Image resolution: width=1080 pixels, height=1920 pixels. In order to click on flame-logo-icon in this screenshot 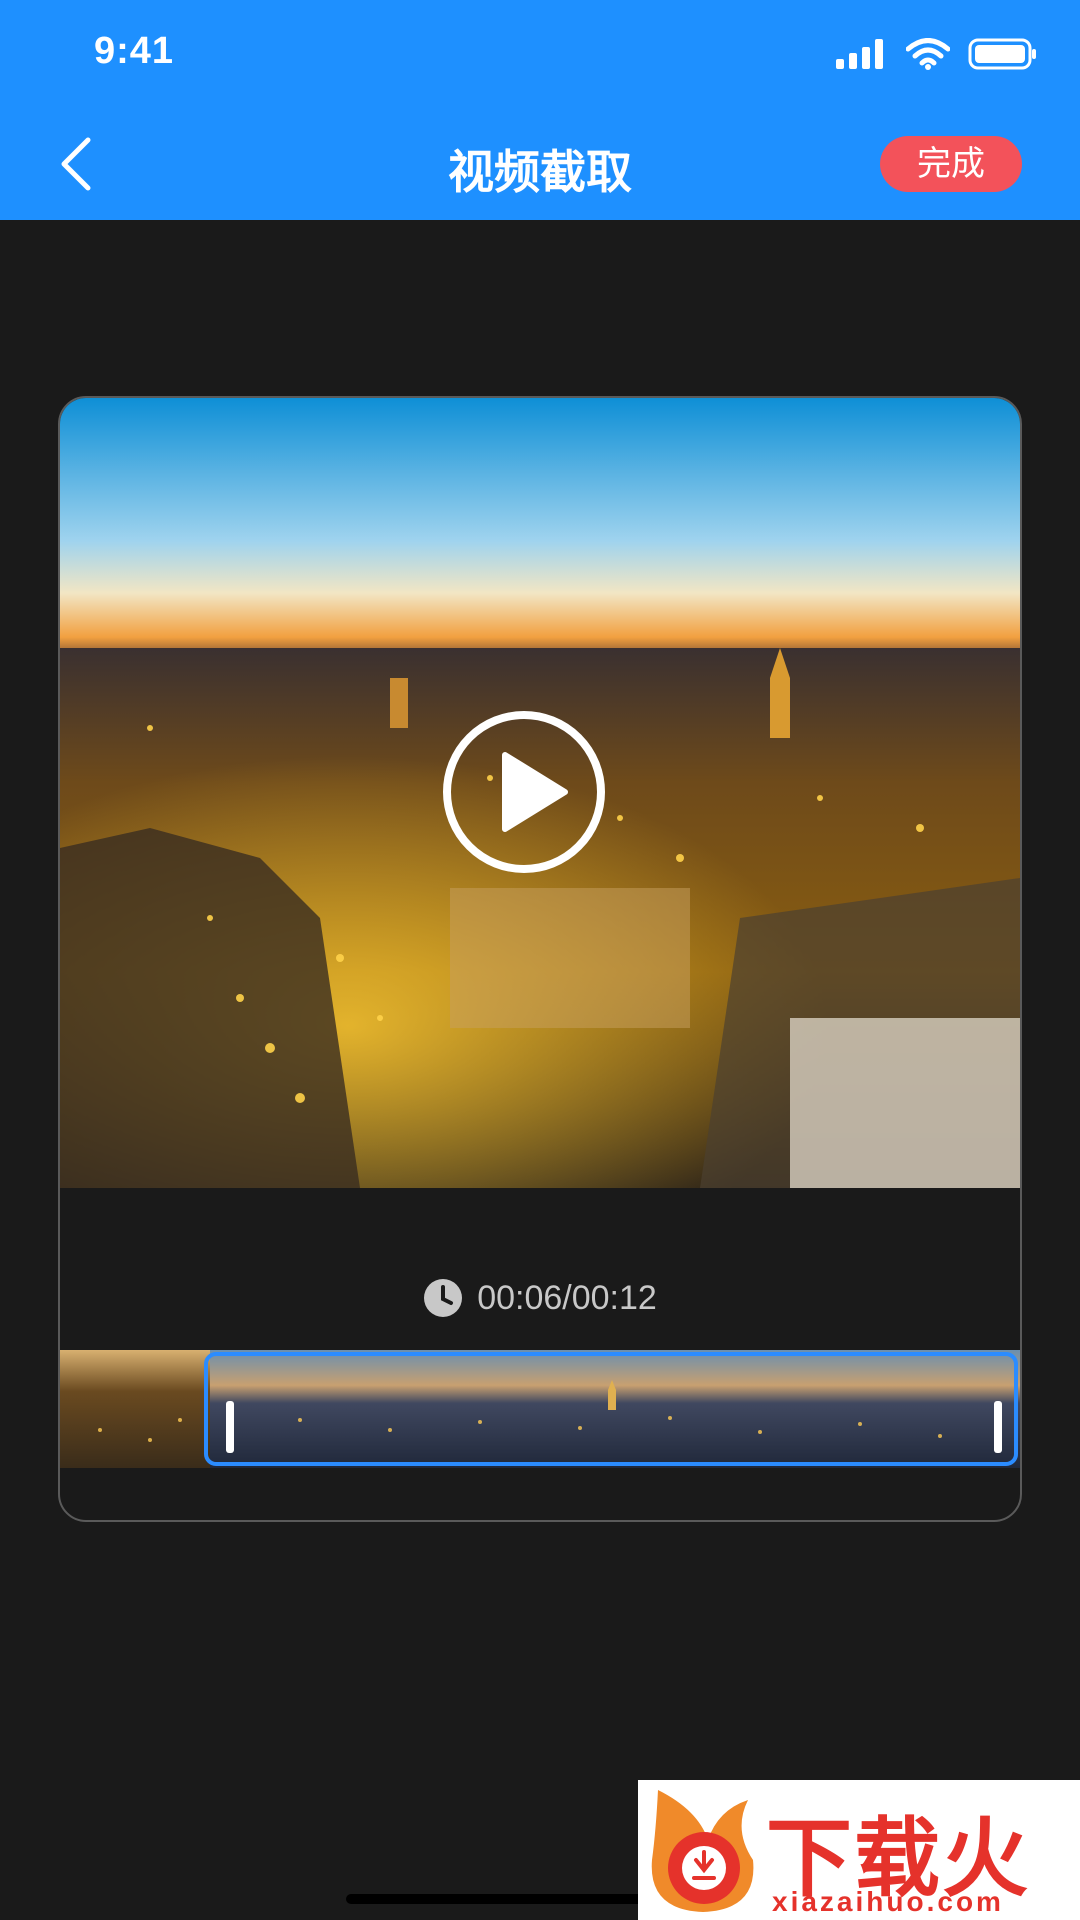, I will do `click(702, 1851)`.